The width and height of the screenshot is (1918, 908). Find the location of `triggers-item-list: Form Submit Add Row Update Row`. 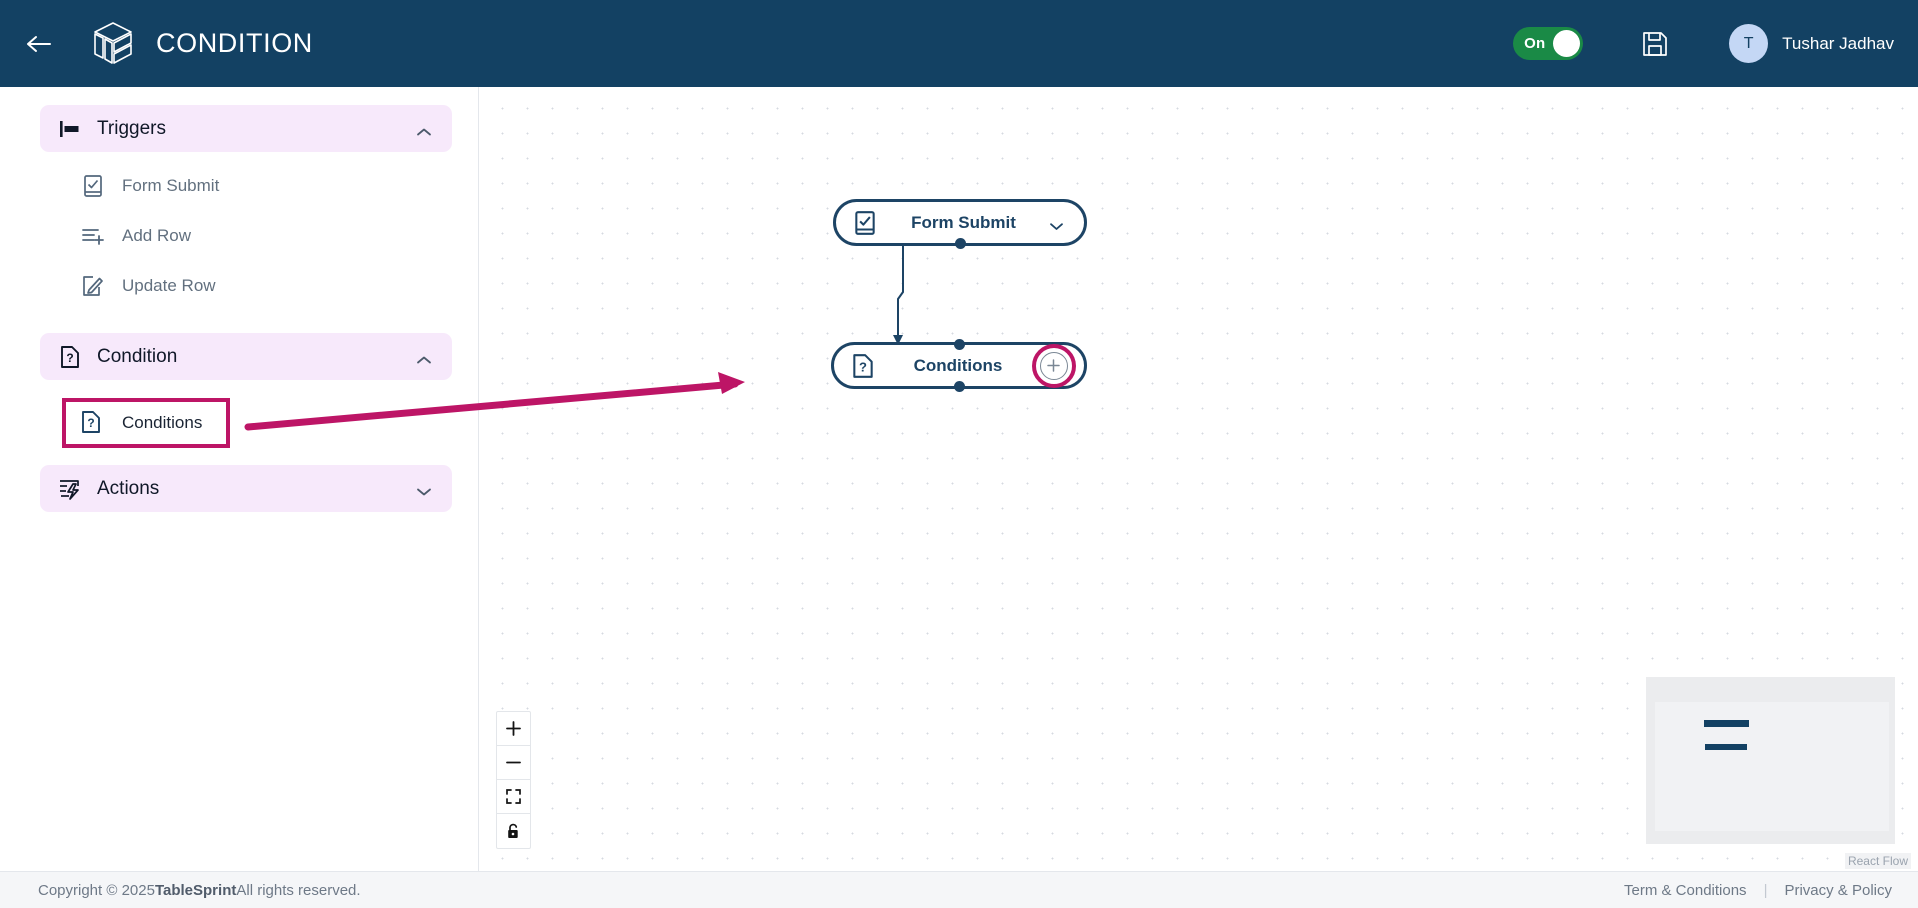

triggers-item-list: Form Submit Add Row Update Row is located at coordinates (246, 236).